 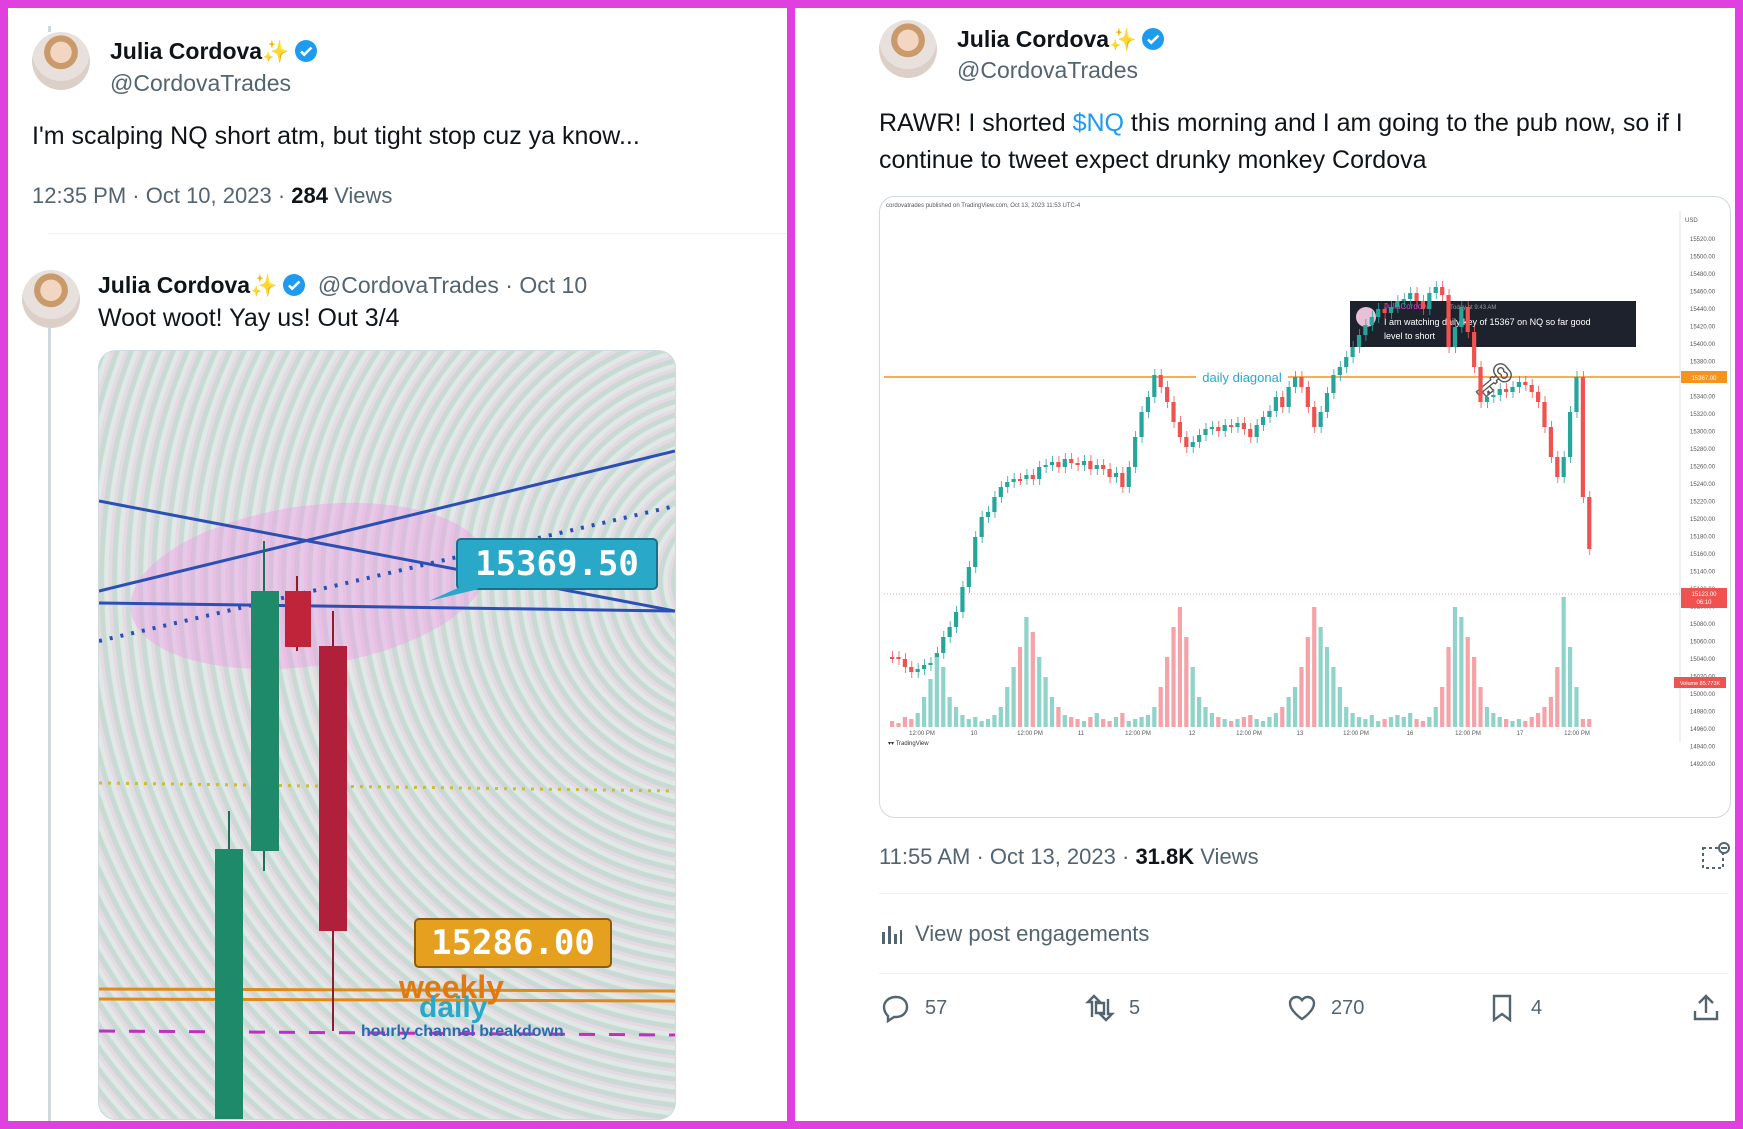 I want to click on analytics-icon, so click(x=1715, y=857).